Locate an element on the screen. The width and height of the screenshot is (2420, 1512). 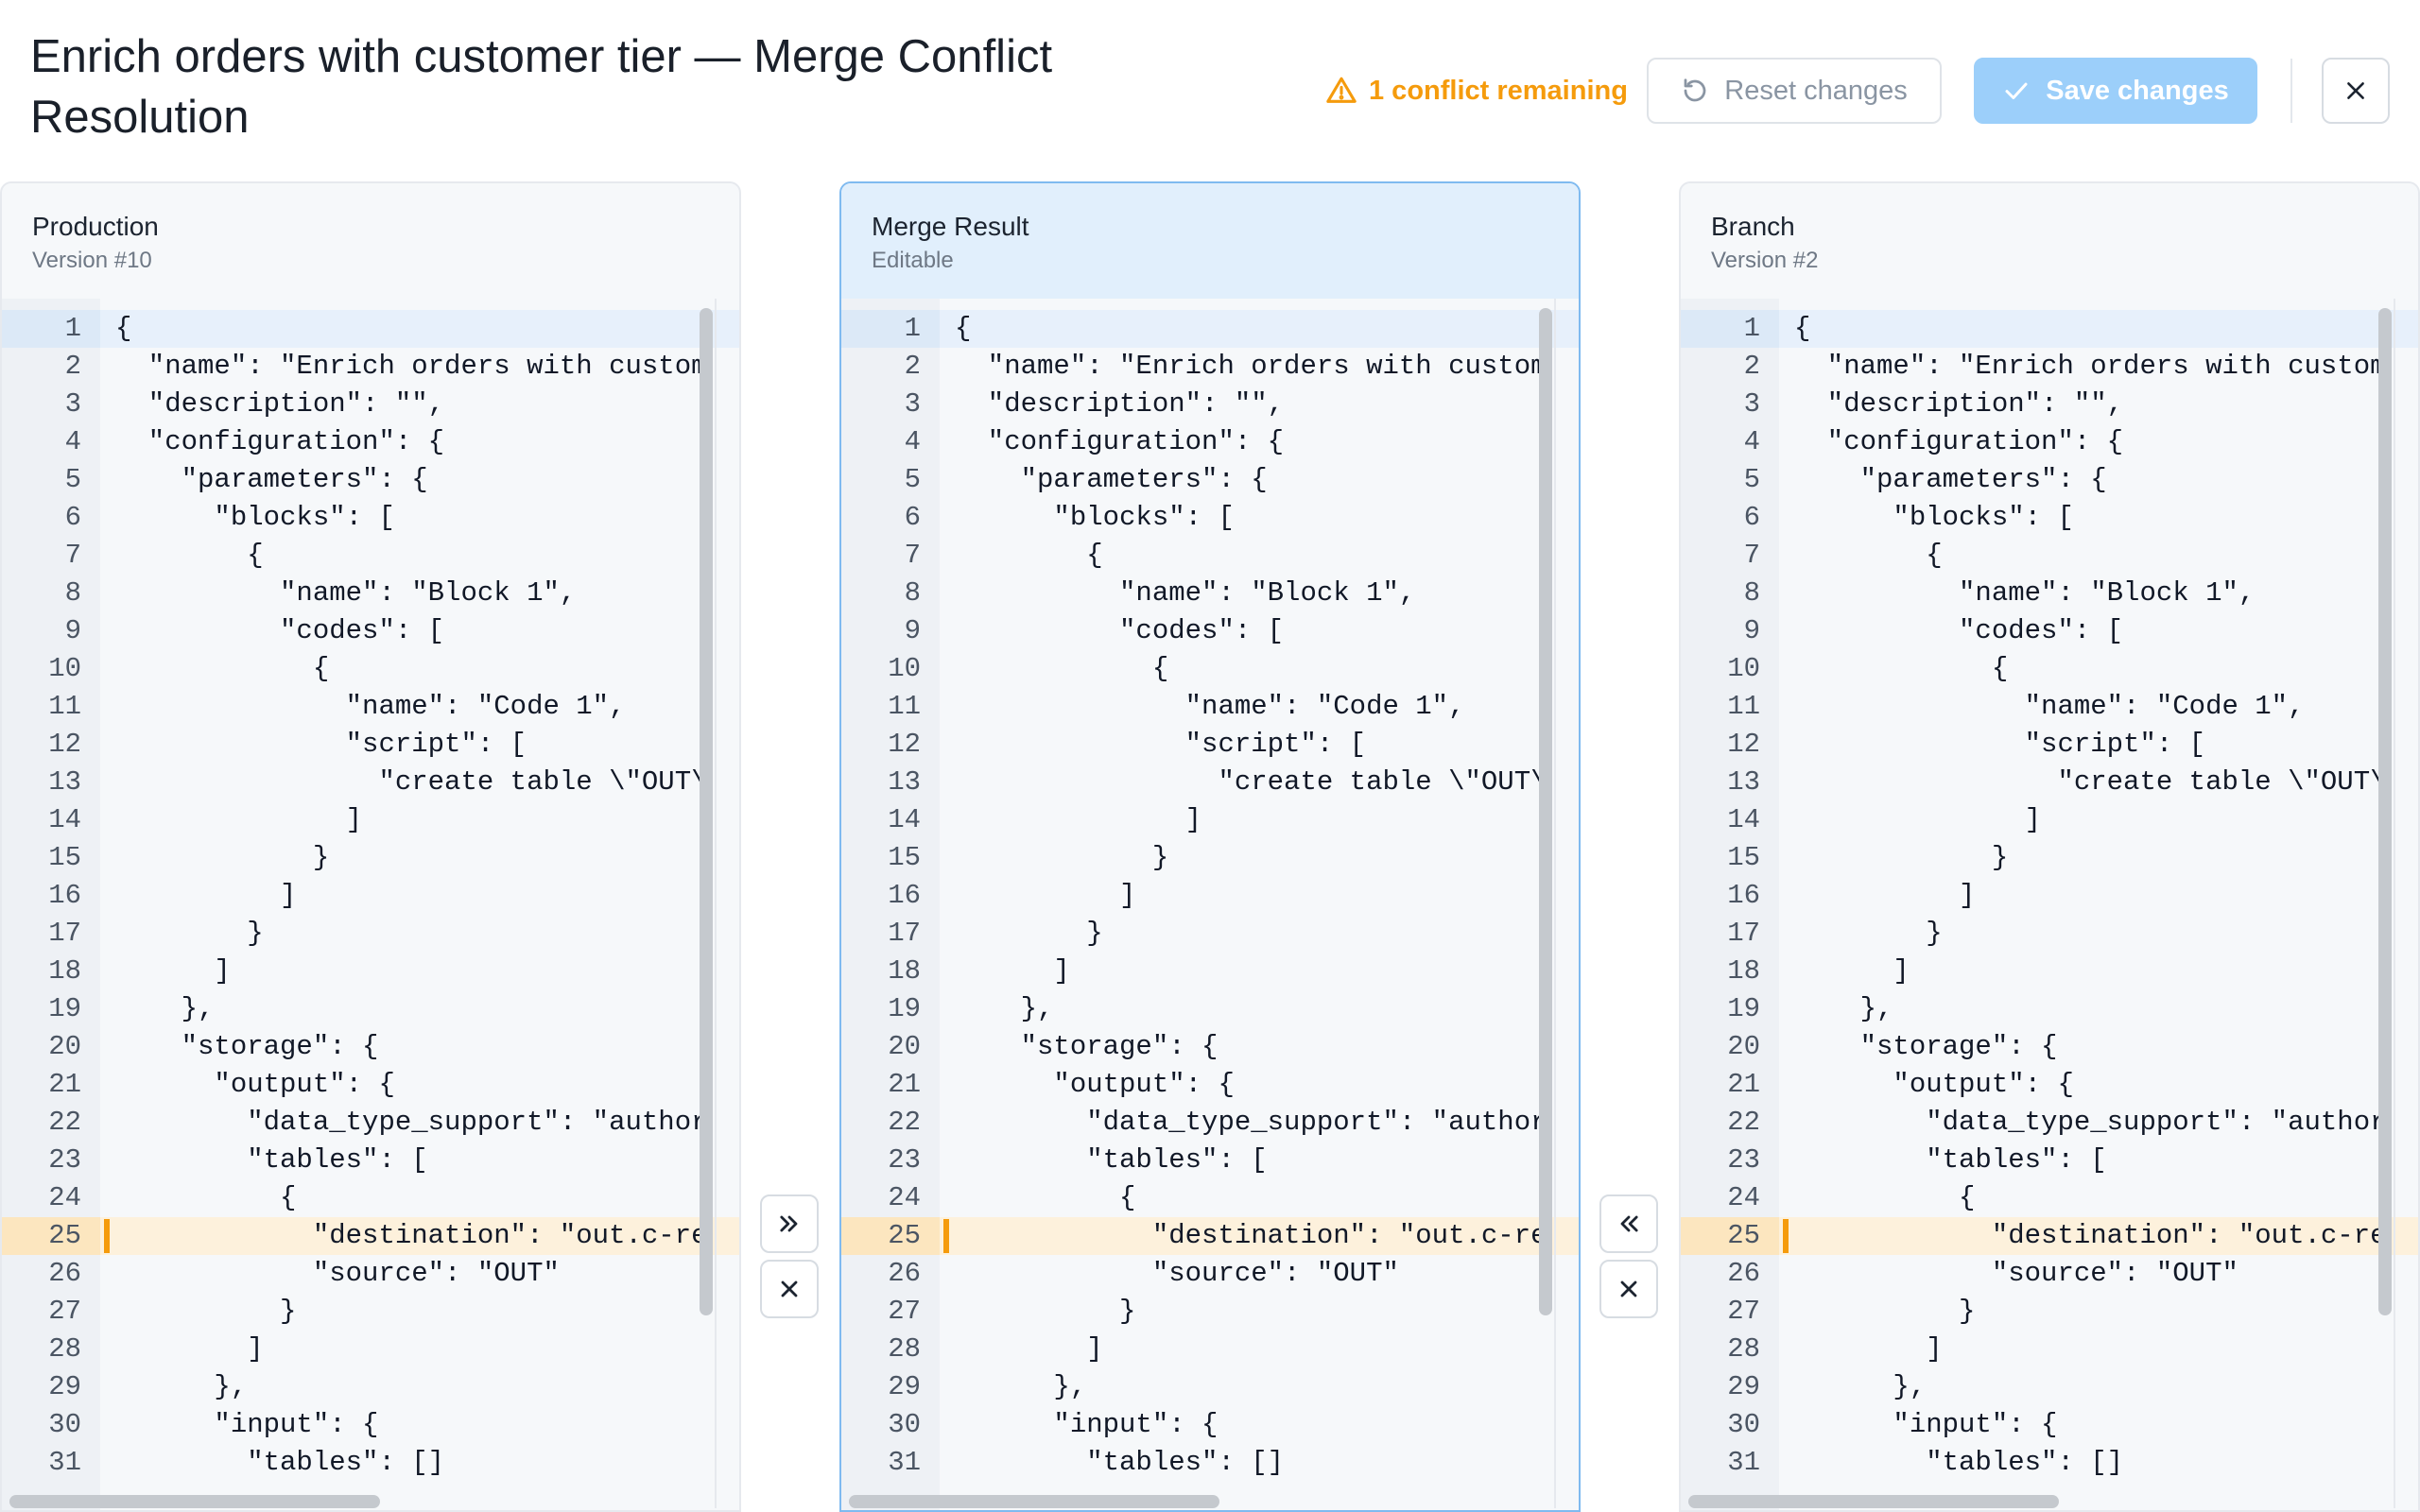
reset-changes-button: Reset changes is located at coordinates (1794, 91).